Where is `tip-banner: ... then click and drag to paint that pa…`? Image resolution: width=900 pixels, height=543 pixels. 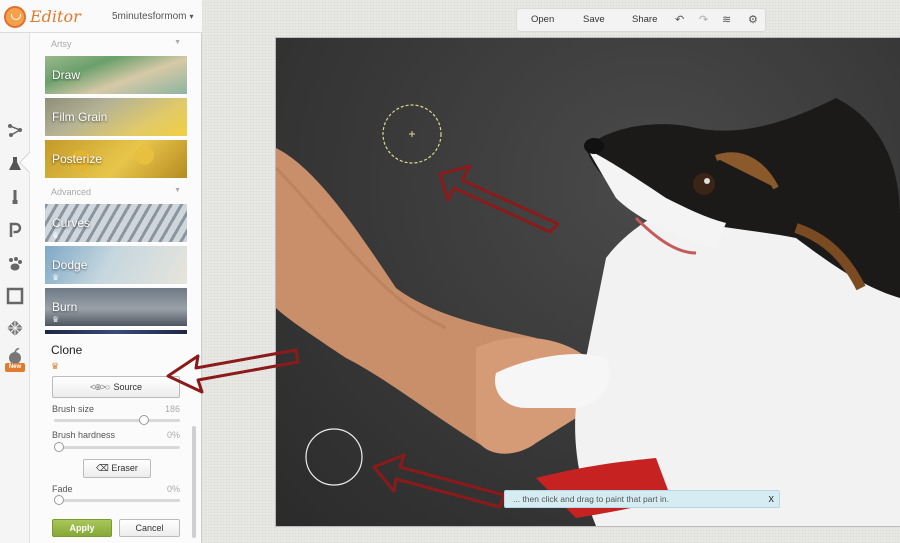 tip-banner: ... then click and drag to paint that pa… is located at coordinates (642, 499).